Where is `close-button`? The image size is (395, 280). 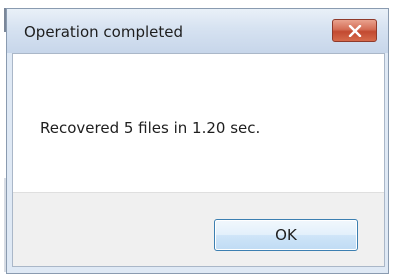 close-button is located at coordinates (354, 30).